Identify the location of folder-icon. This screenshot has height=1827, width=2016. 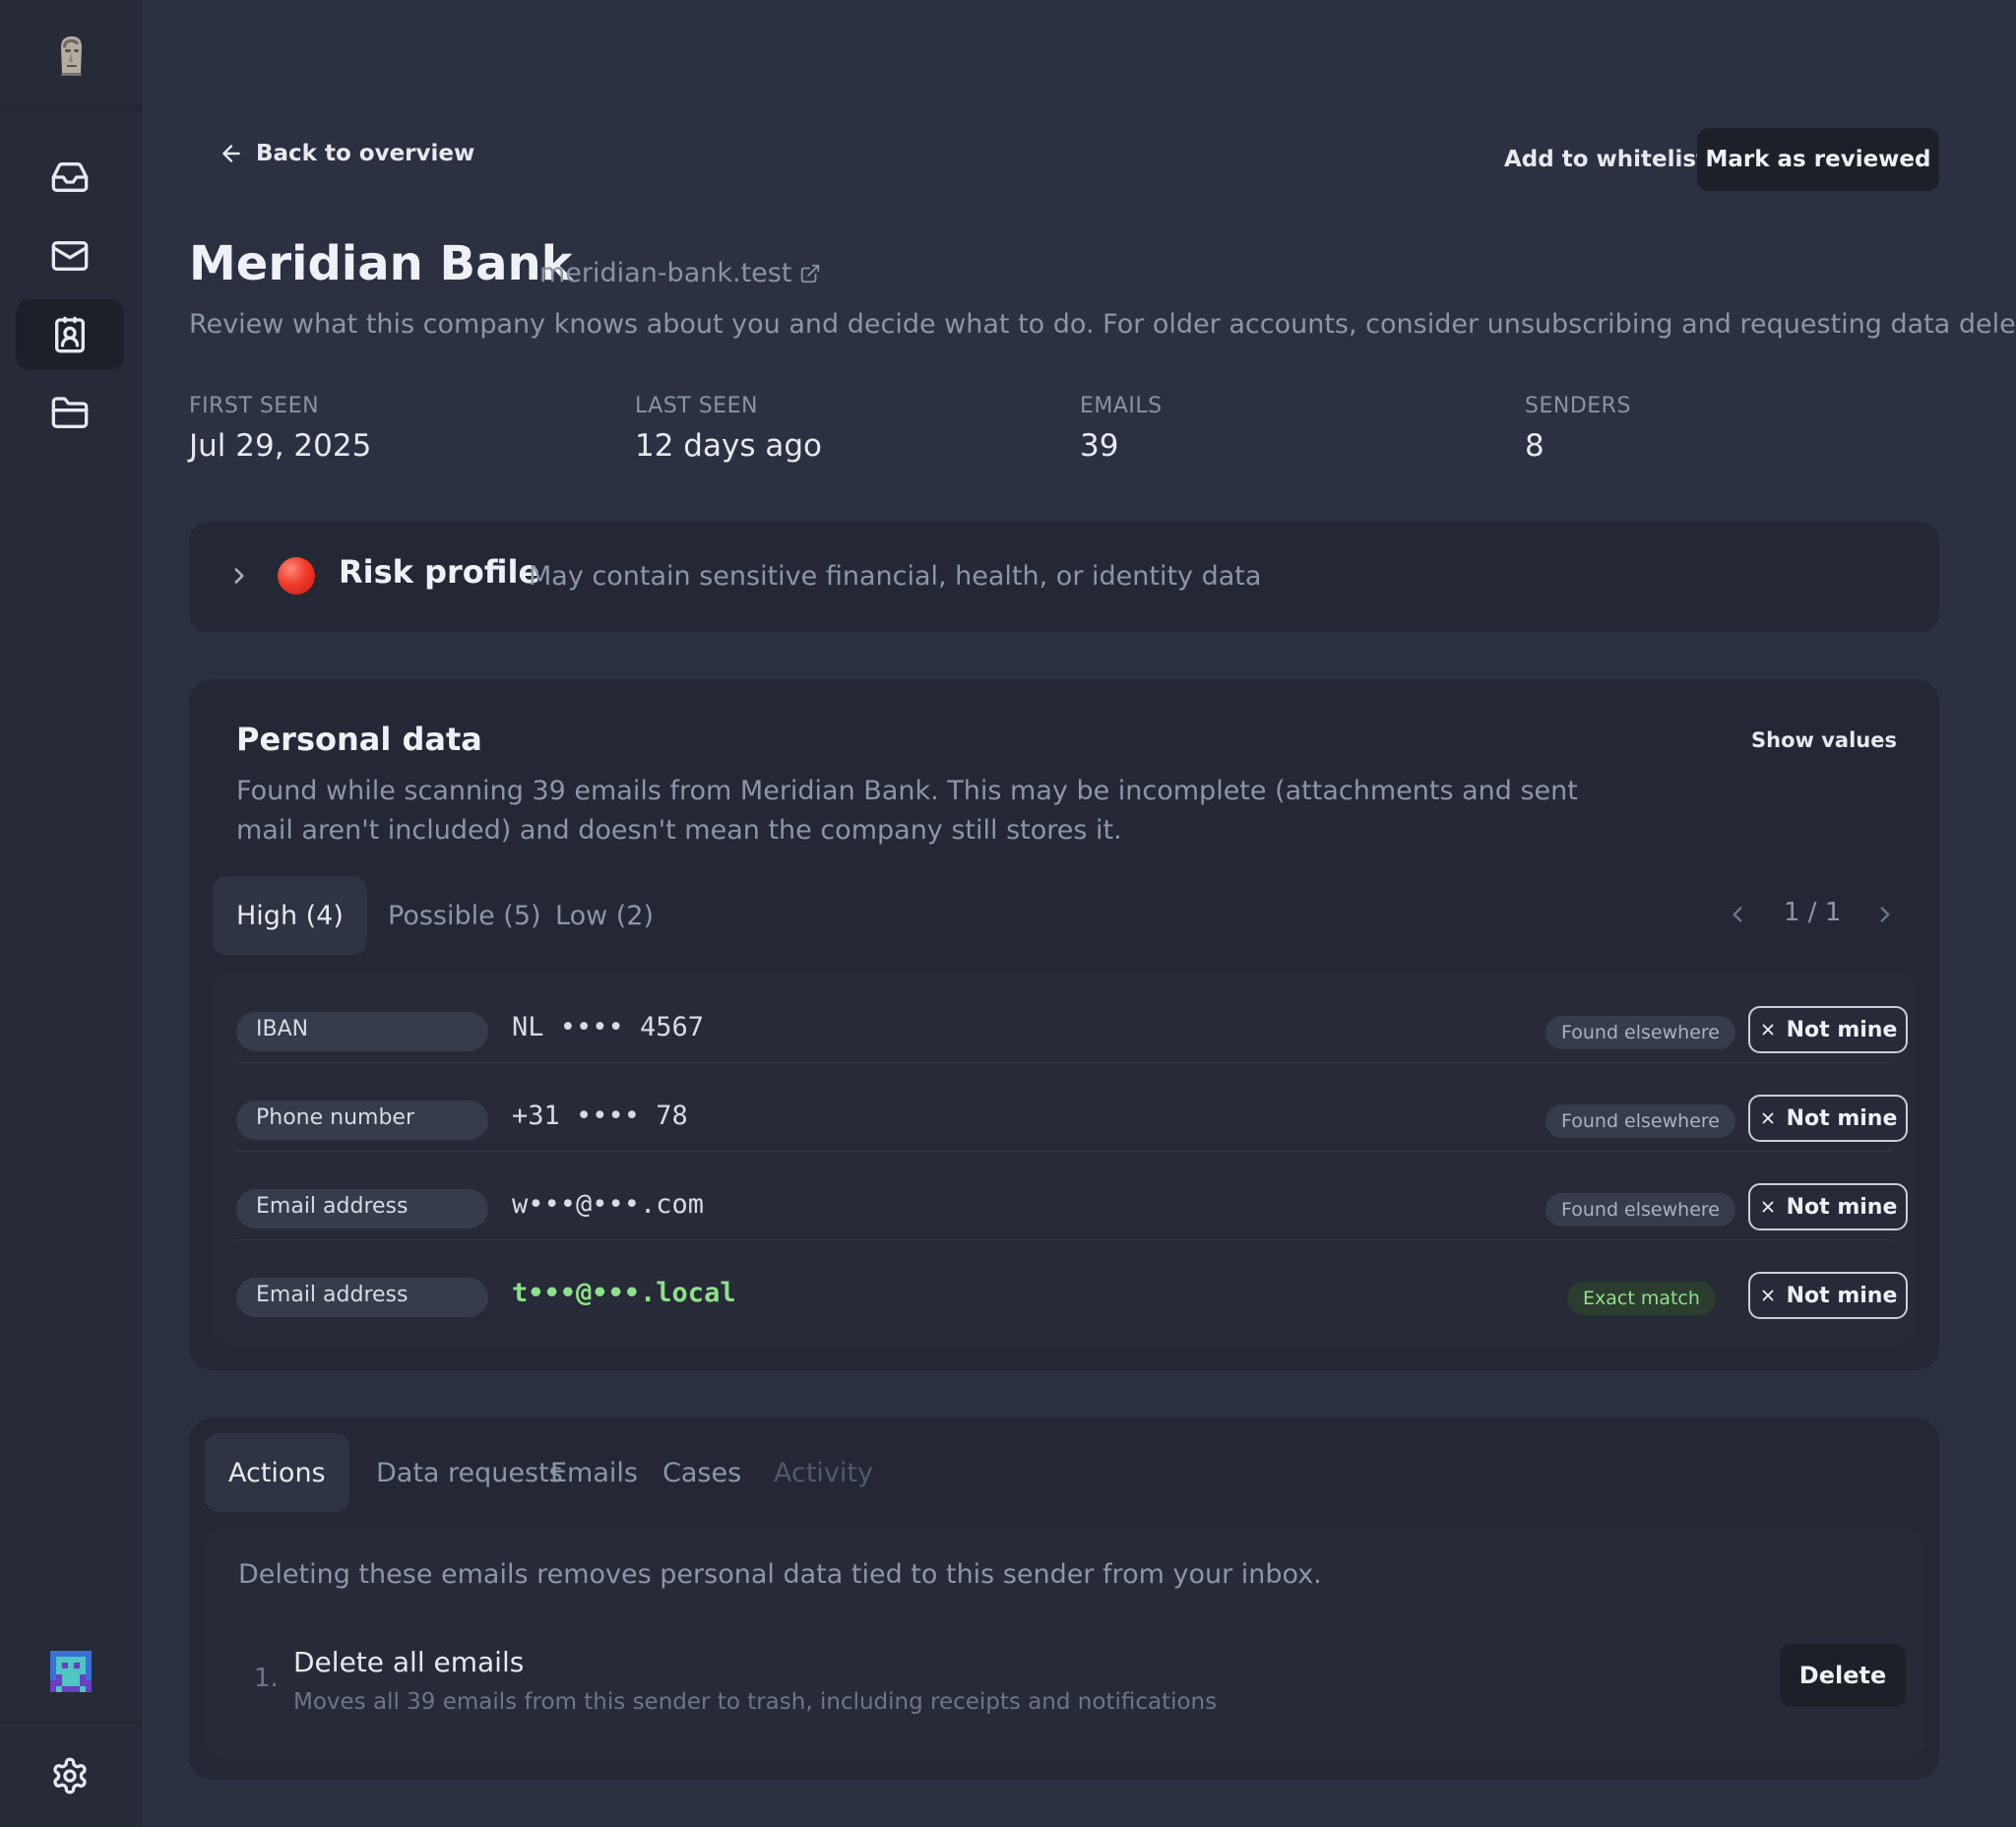
(70, 412).